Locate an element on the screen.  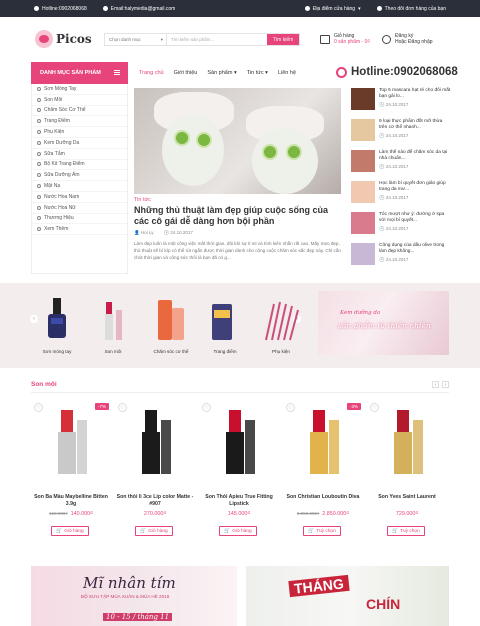
date: 🕓 24.10.2017 is located at coordinates (178, 232).